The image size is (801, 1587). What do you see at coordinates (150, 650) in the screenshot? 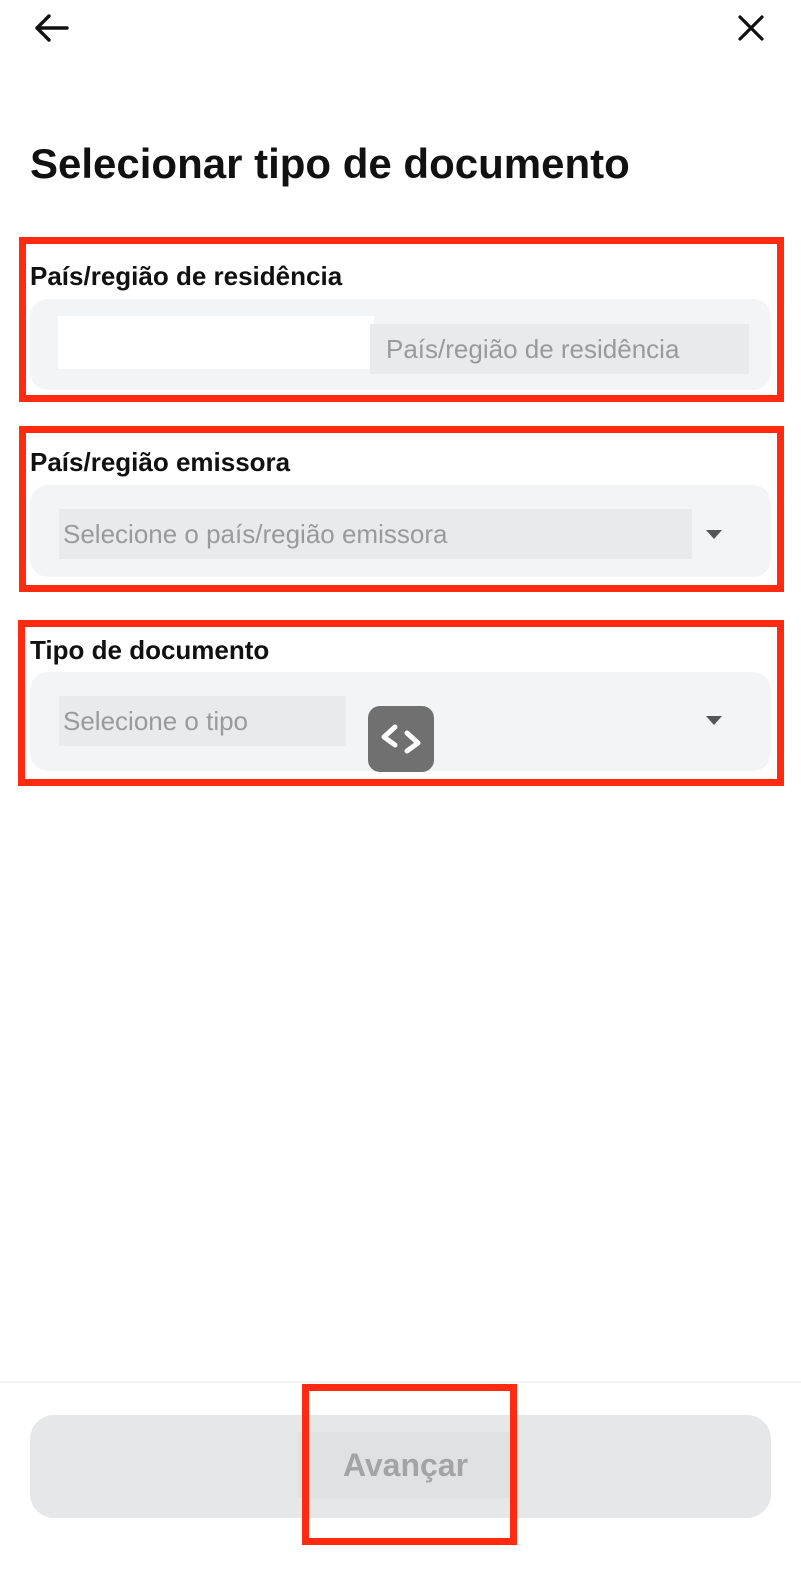
I see `doc-type-label: Tipo de documento` at bounding box center [150, 650].